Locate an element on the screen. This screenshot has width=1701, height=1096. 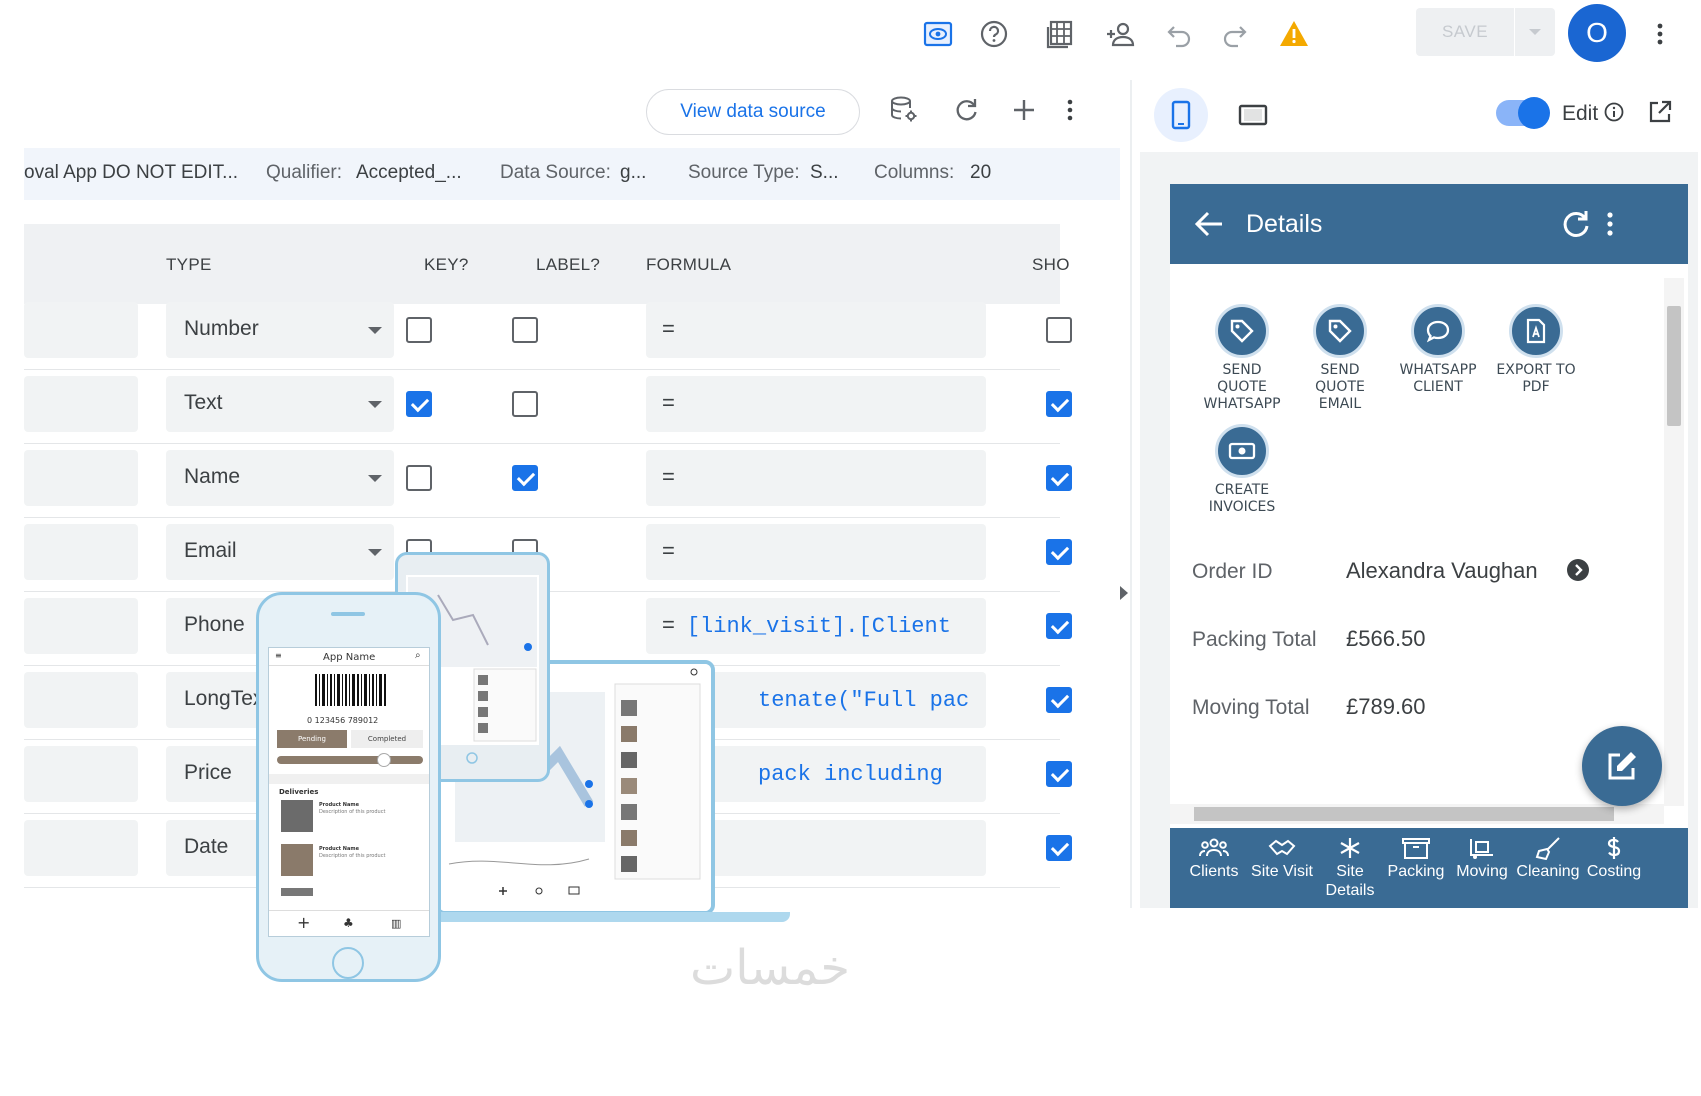
edit-fab-button is located at coordinates (1622, 766).